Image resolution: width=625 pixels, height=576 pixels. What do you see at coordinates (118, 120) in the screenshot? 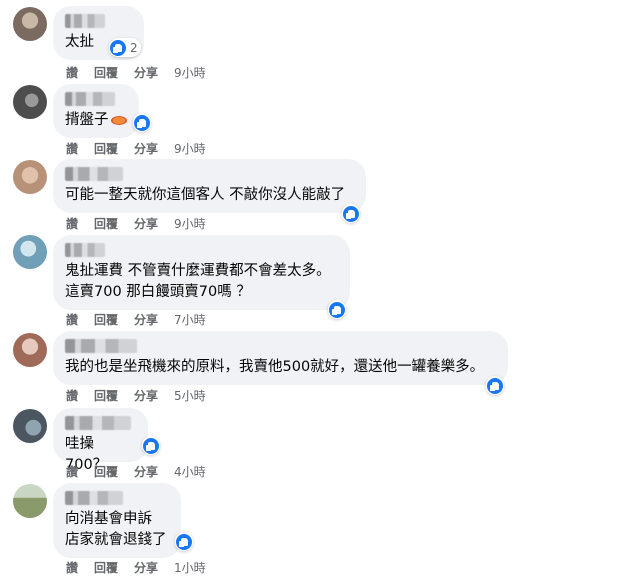
I see `plate-icon` at bounding box center [118, 120].